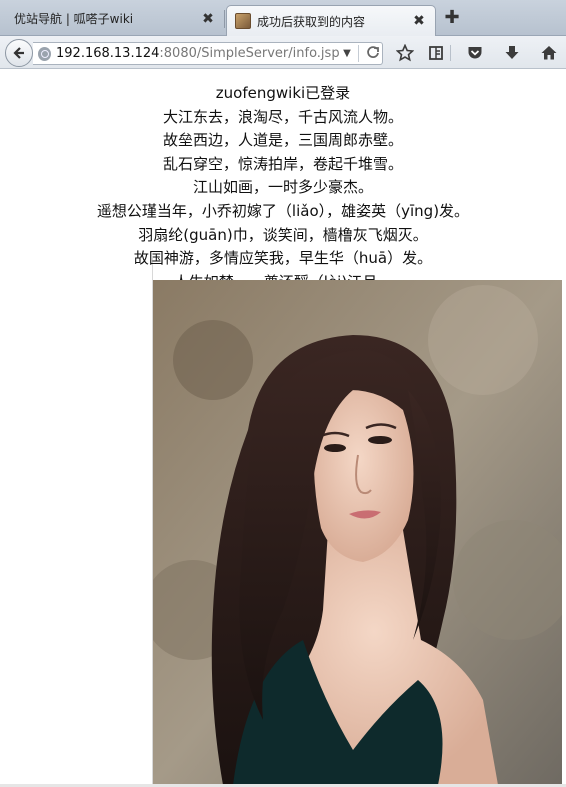  Describe the element at coordinates (224, 19) in the screenshot. I see `tab-separator` at that location.